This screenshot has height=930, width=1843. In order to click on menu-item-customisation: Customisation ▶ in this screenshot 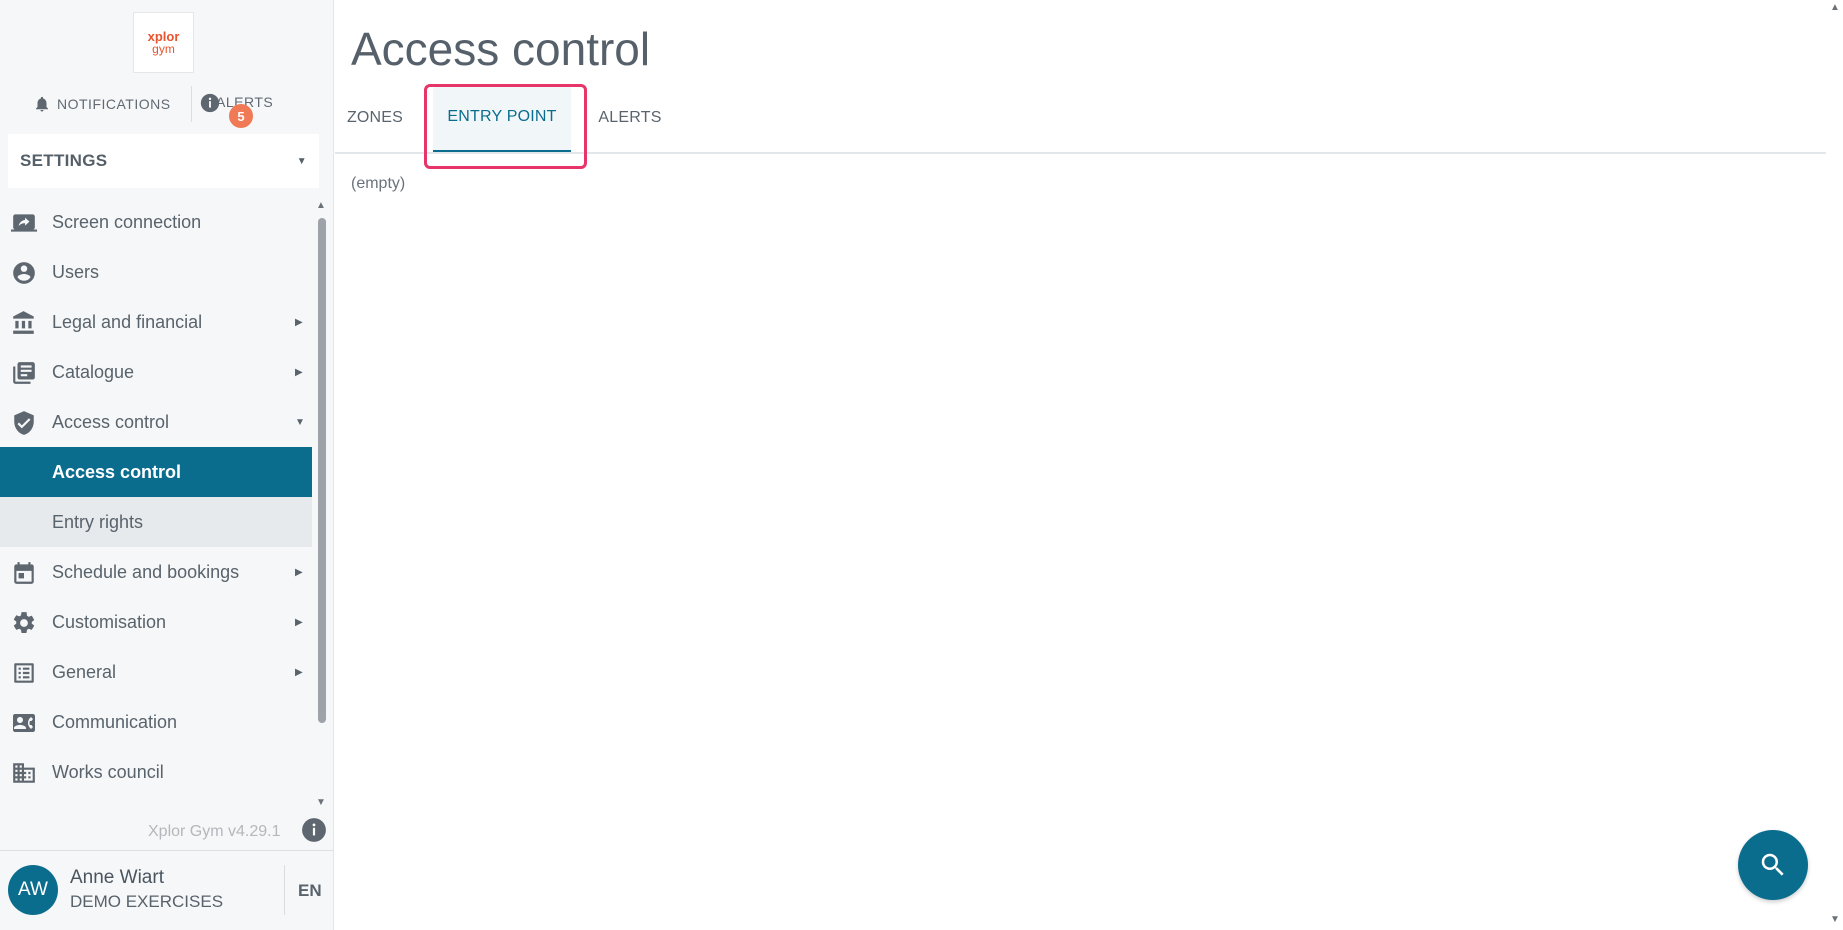, I will do `click(156, 622)`.